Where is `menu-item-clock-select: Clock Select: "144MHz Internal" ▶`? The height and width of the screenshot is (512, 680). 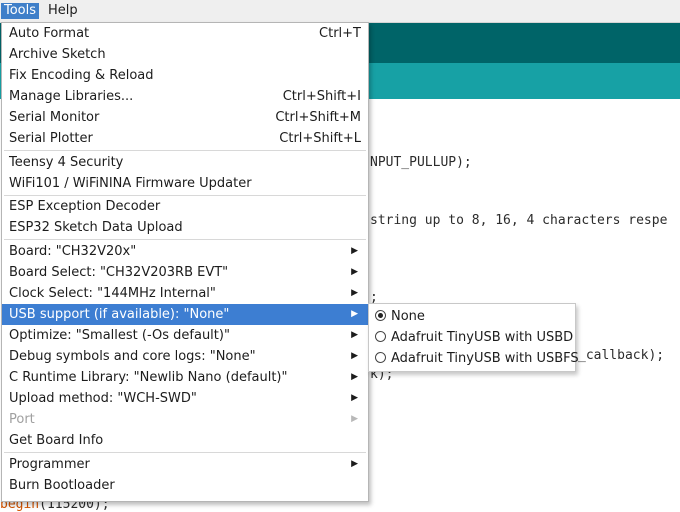
menu-item-clock-select: Clock Select: "144MHz Internal" ▶ is located at coordinates (185, 293).